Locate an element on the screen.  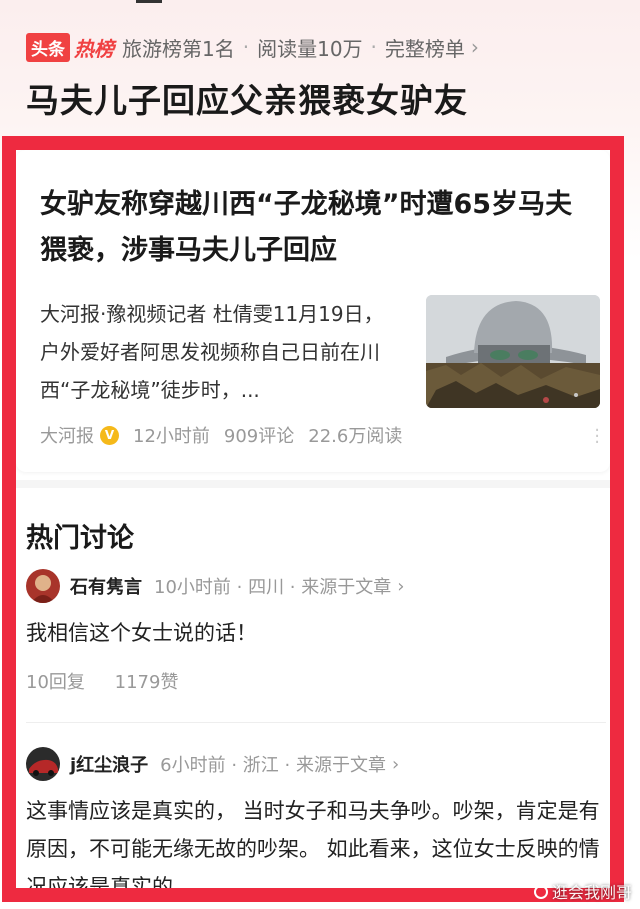
watermark-text: 逛会我刚哥 is located at coordinates (591, 892).